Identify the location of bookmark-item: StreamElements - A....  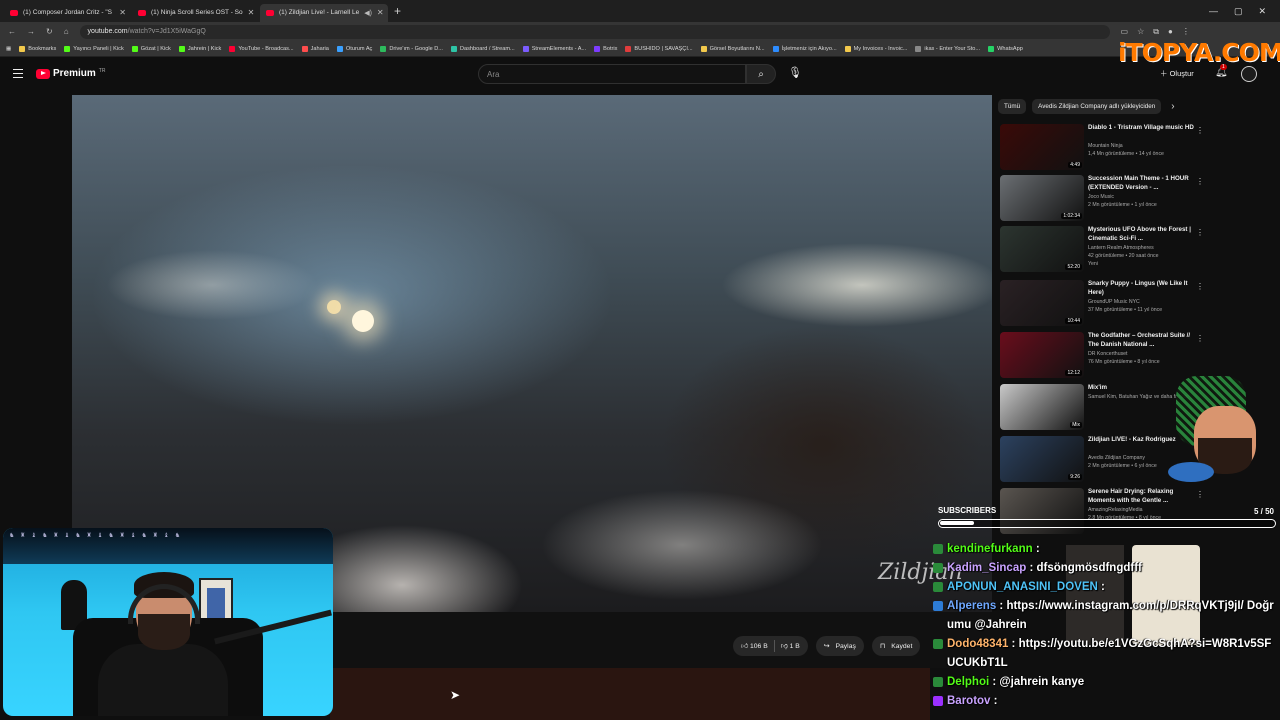
(554, 48).